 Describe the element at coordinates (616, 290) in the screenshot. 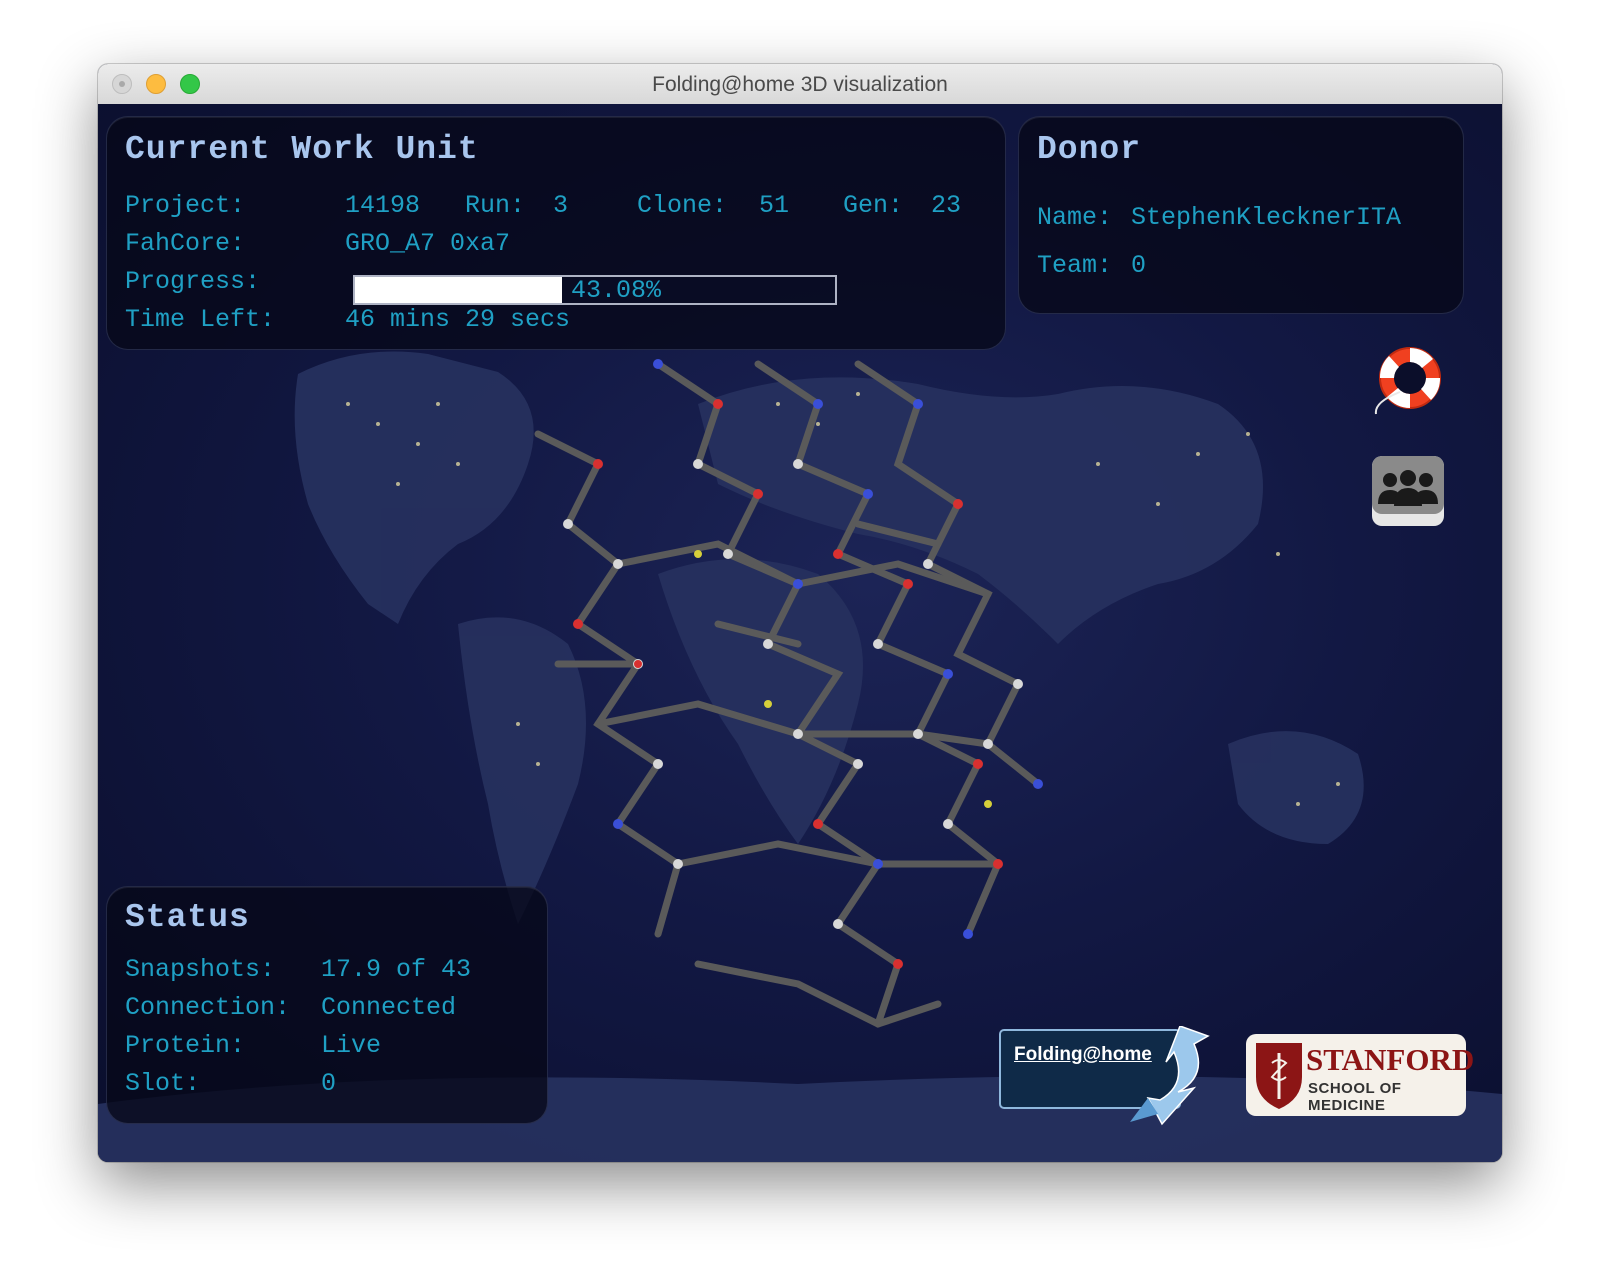

I see `progress-percent-text: 43.08%` at that location.